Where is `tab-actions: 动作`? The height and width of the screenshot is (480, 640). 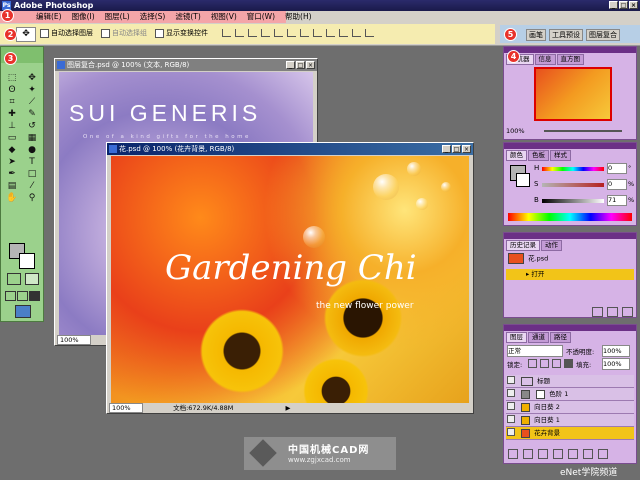
tab-actions: 动作 is located at coordinates (551, 245).